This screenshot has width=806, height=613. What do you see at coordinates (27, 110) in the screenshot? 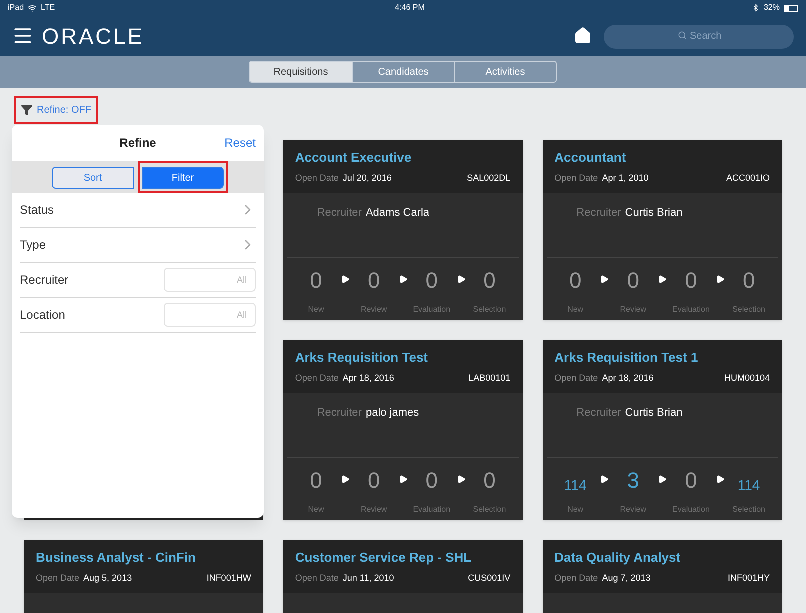
I see `filter-icon` at bounding box center [27, 110].